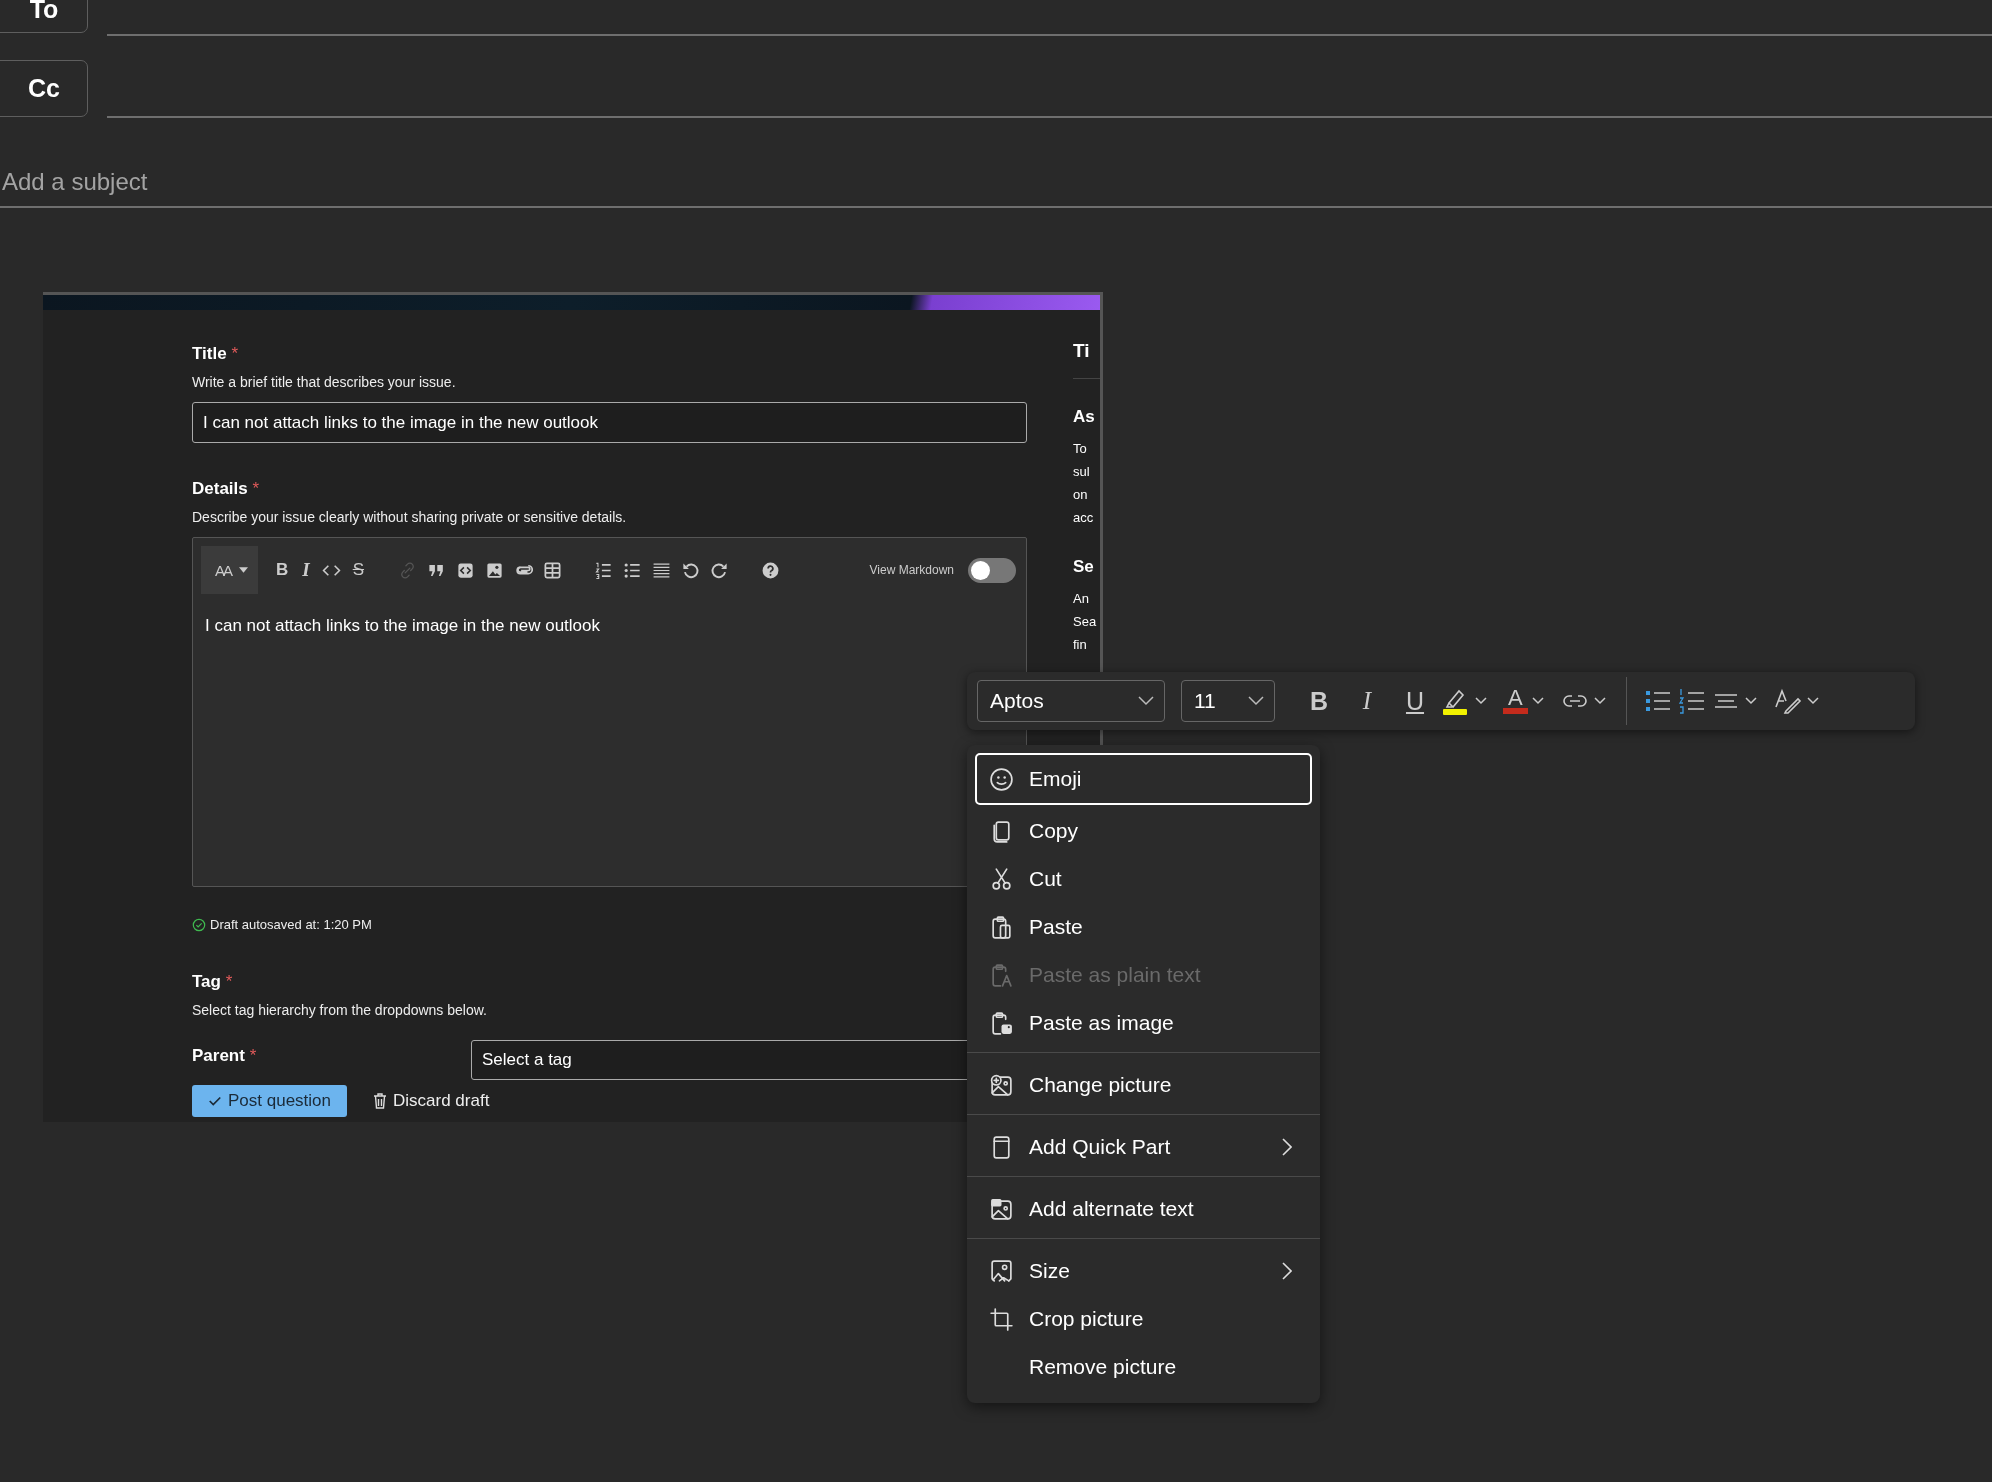 This screenshot has width=1992, height=1482. What do you see at coordinates (1143, 1367) in the screenshot?
I see `menu-item: Remove picture` at bounding box center [1143, 1367].